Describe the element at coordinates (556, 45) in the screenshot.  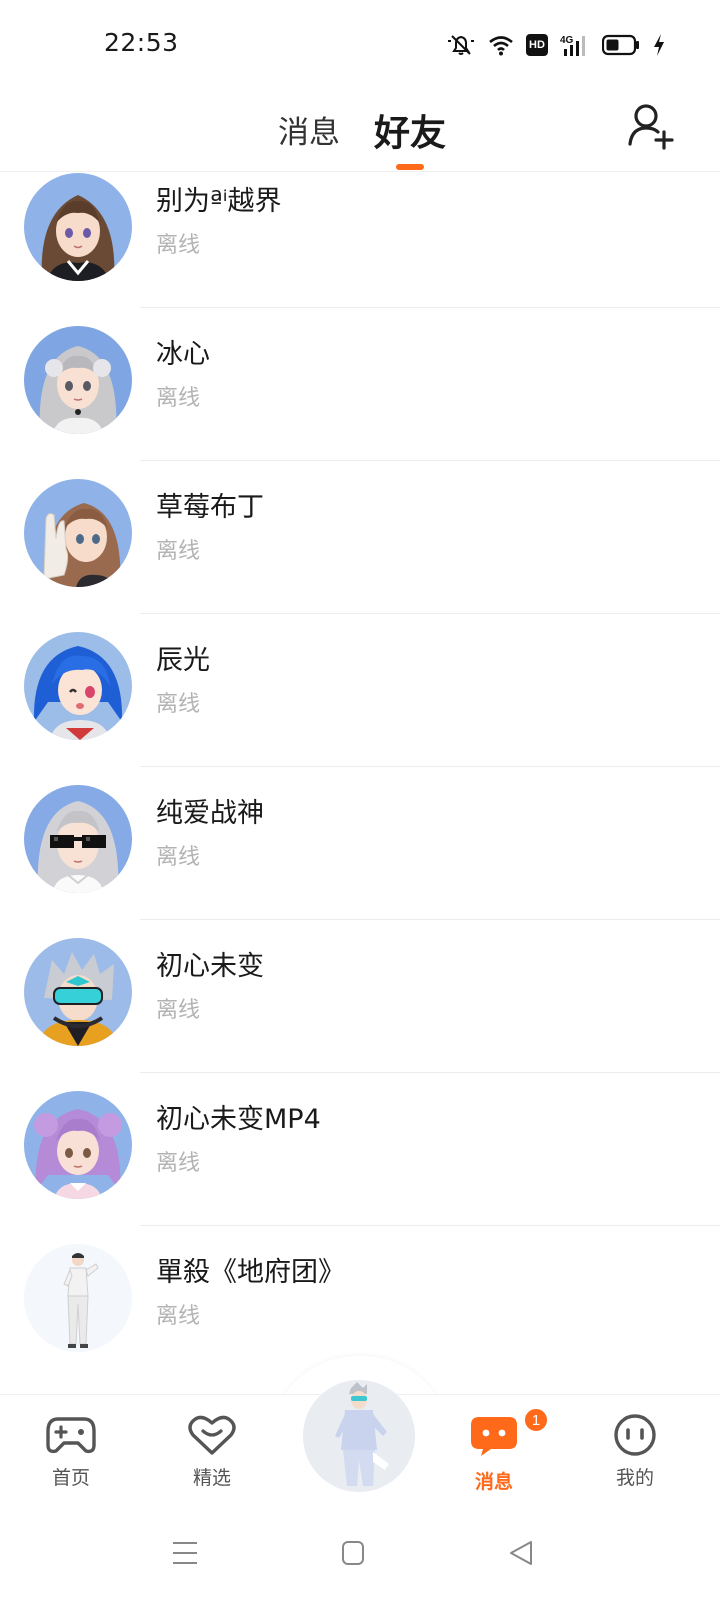
I see `status-icons: HD 4G` at that location.